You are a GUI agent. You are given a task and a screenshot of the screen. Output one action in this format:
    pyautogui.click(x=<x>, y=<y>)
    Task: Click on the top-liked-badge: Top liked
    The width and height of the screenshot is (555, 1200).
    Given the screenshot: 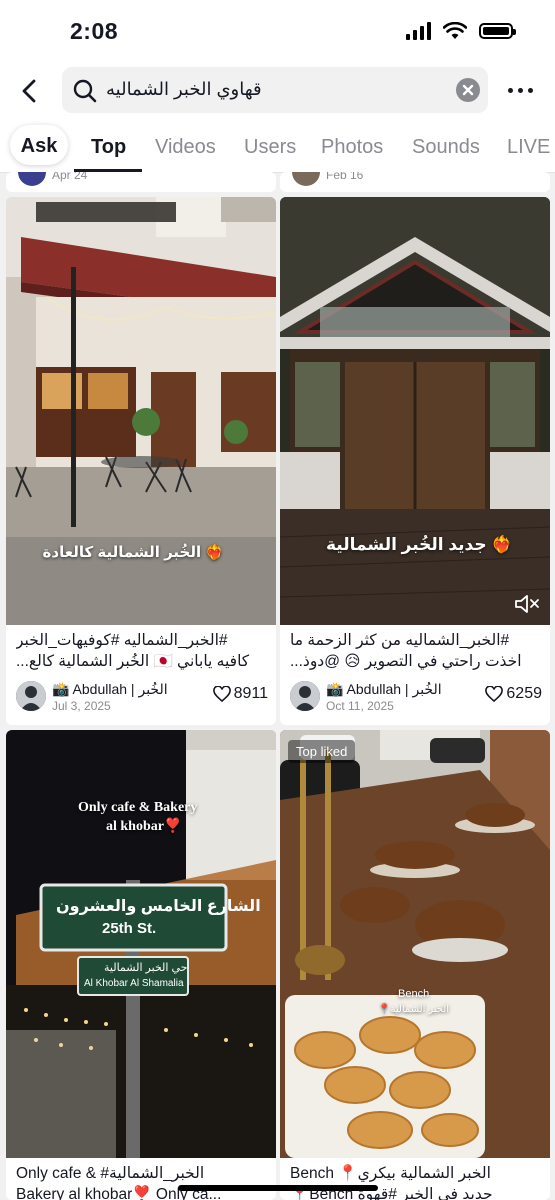 What is the action you would take?
    pyautogui.click(x=322, y=751)
    